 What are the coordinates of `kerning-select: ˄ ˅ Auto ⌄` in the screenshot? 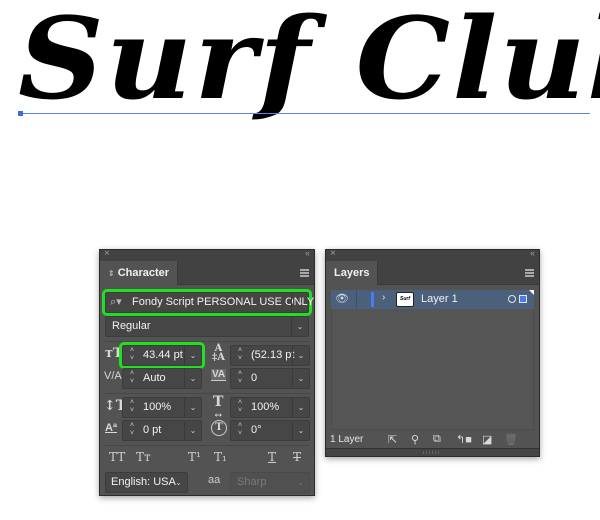 It's located at (162, 378).